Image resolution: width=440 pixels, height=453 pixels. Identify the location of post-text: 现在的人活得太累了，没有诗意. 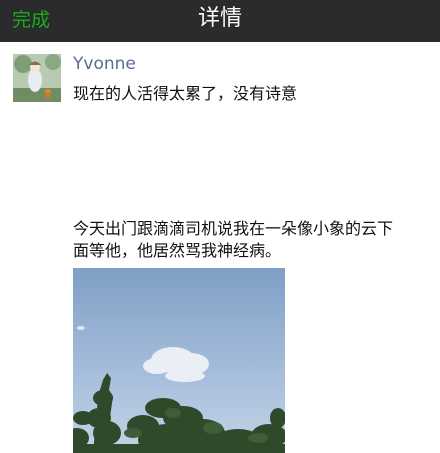
(185, 93).